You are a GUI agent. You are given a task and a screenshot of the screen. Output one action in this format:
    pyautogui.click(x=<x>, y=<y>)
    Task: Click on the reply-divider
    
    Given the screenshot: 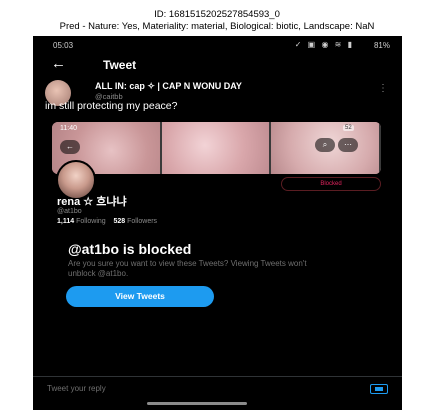 What is the action you would take?
    pyautogui.click(x=217, y=376)
    